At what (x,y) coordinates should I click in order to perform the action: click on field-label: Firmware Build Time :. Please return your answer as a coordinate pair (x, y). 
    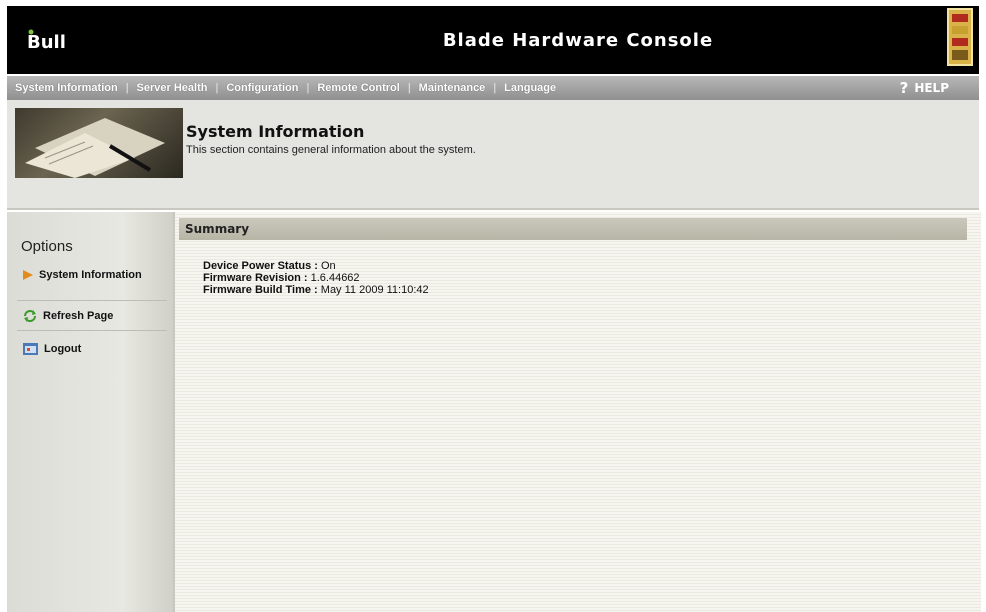
    Looking at the image, I should click on (260, 290).